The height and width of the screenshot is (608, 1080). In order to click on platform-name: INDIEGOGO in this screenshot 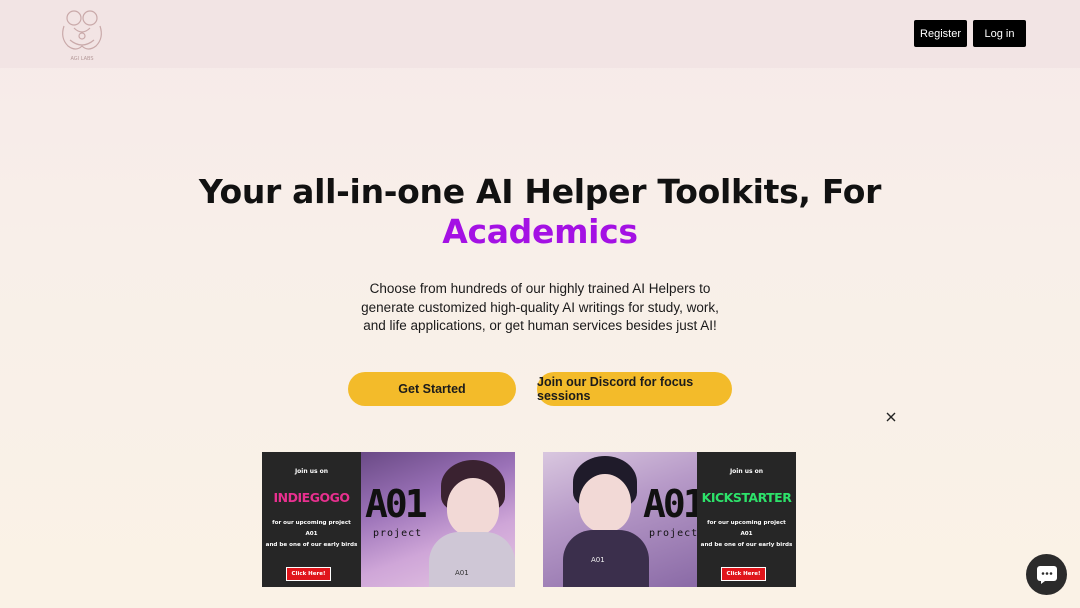, I will do `click(311, 497)`.